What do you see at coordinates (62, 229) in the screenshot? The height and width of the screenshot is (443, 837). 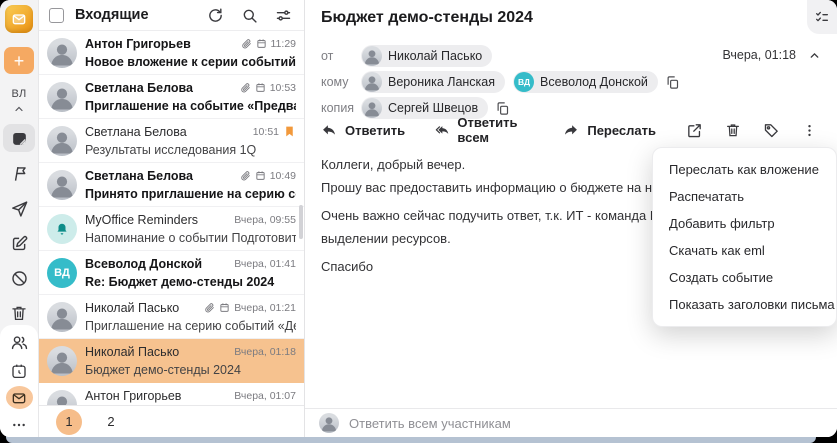 I see `reminder-bell-avatar` at bounding box center [62, 229].